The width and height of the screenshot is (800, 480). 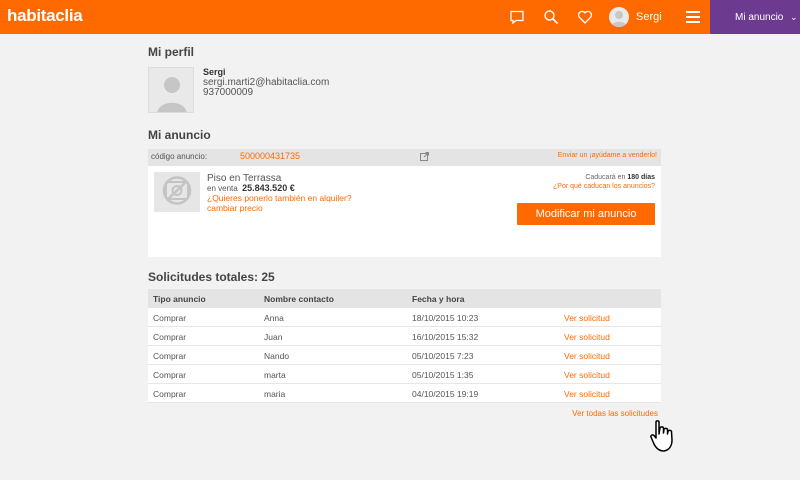 What do you see at coordinates (759, 17) in the screenshot?
I see `my-ad-label: Mi anuncio` at bounding box center [759, 17].